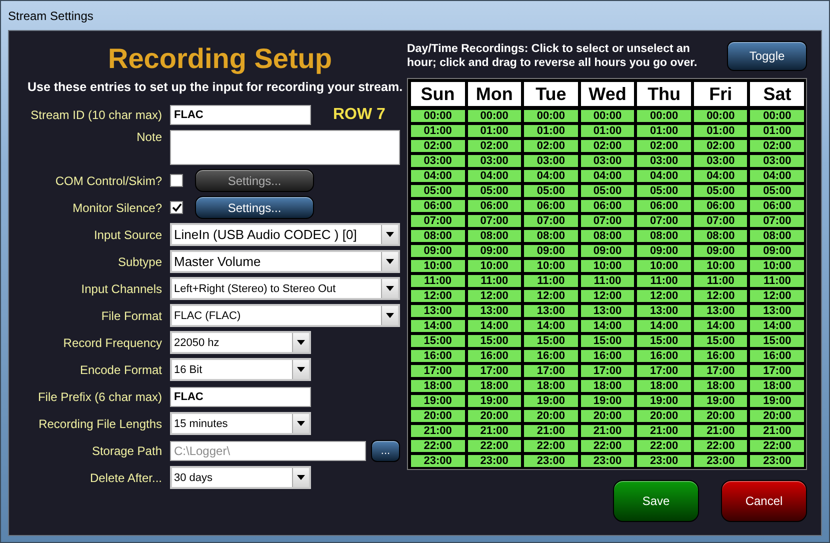  What do you see at coordinates (285, 315) in the screenshot?
I see `dropdown: FLAC (FLAC)` at bounding box center [285, 315].